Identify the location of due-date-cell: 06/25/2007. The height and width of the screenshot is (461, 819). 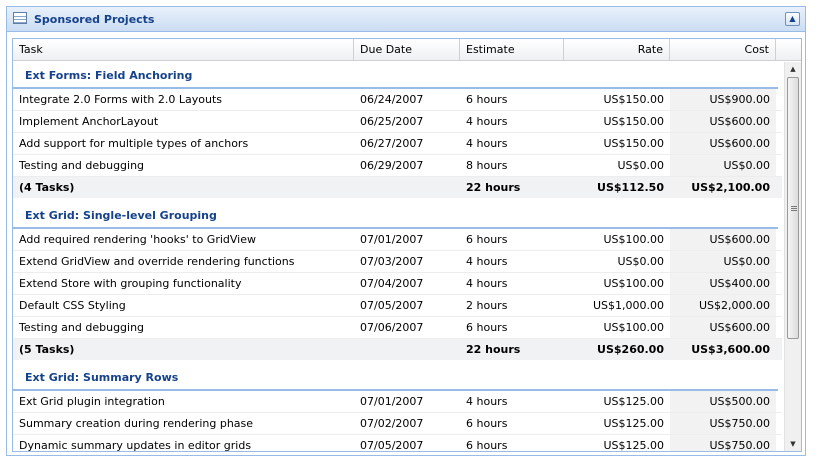
(392, 121).